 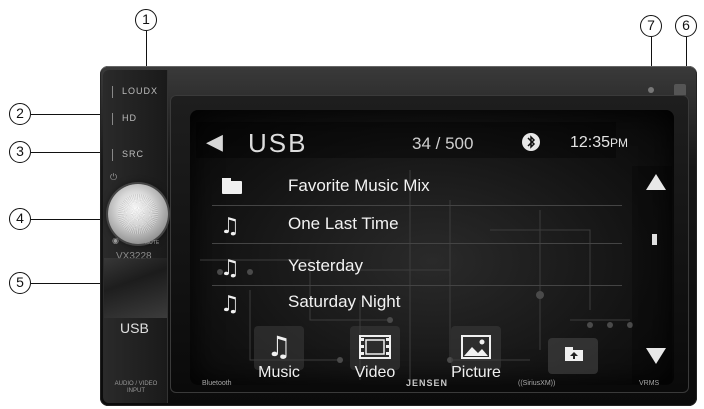 What do you see at coordinates (654, 239) in the screenshot?
I see `scroll-thumb` at bounding box center [654, 239].